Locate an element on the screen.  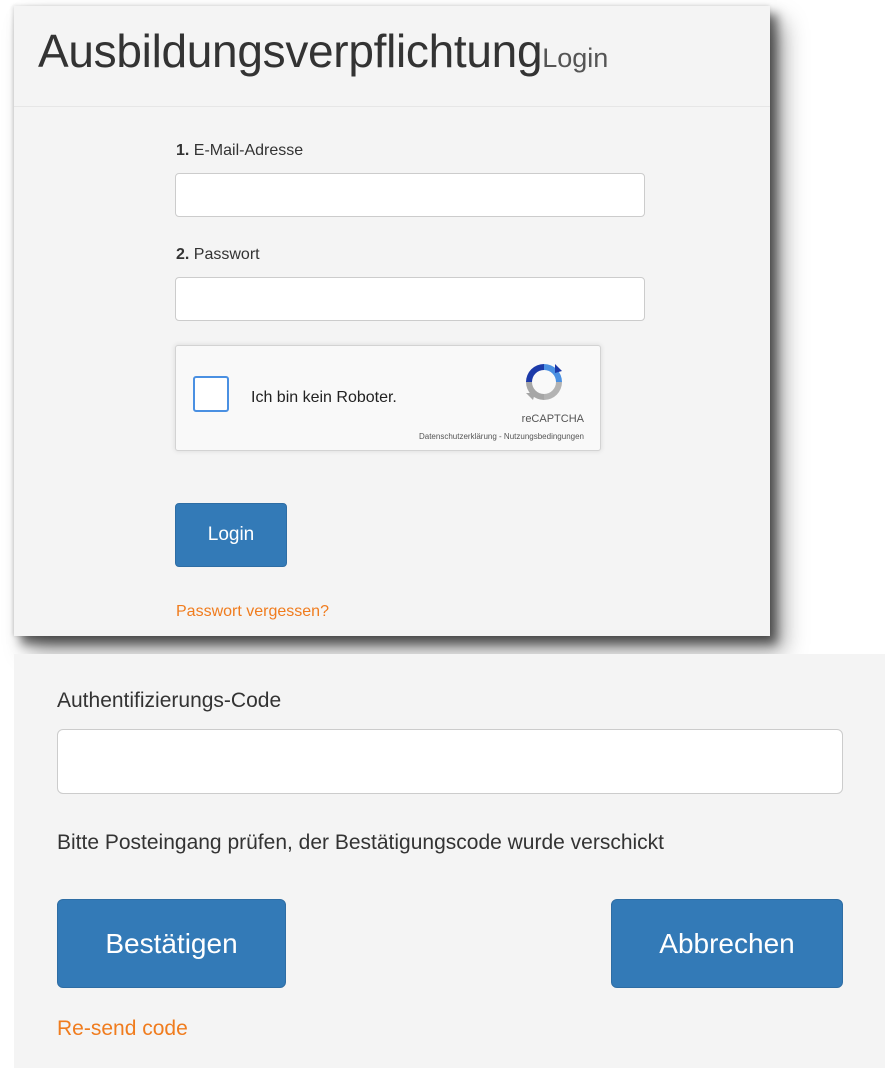
password-label: 2. Passwort is located at coordinates (218, 255).